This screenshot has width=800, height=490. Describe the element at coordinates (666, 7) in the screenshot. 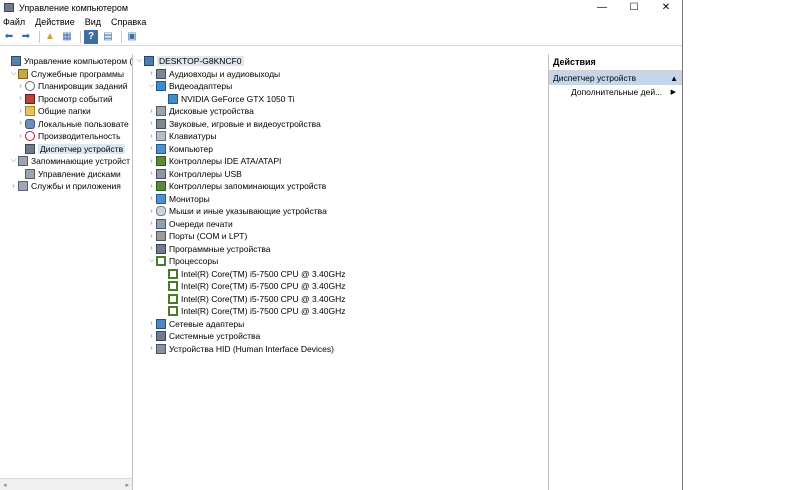

I see `close-button: ✕` at that location.